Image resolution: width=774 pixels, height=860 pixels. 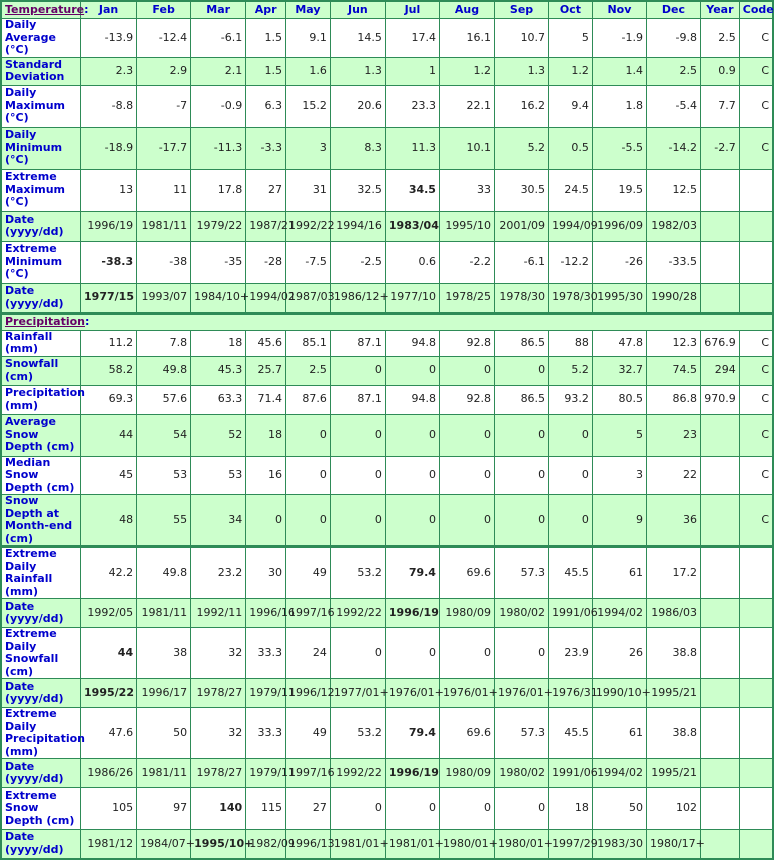 What do you see at coordinates (673, 808) in the screenshot?
I see `value-cell: 102` at bounding box center [673, 808].